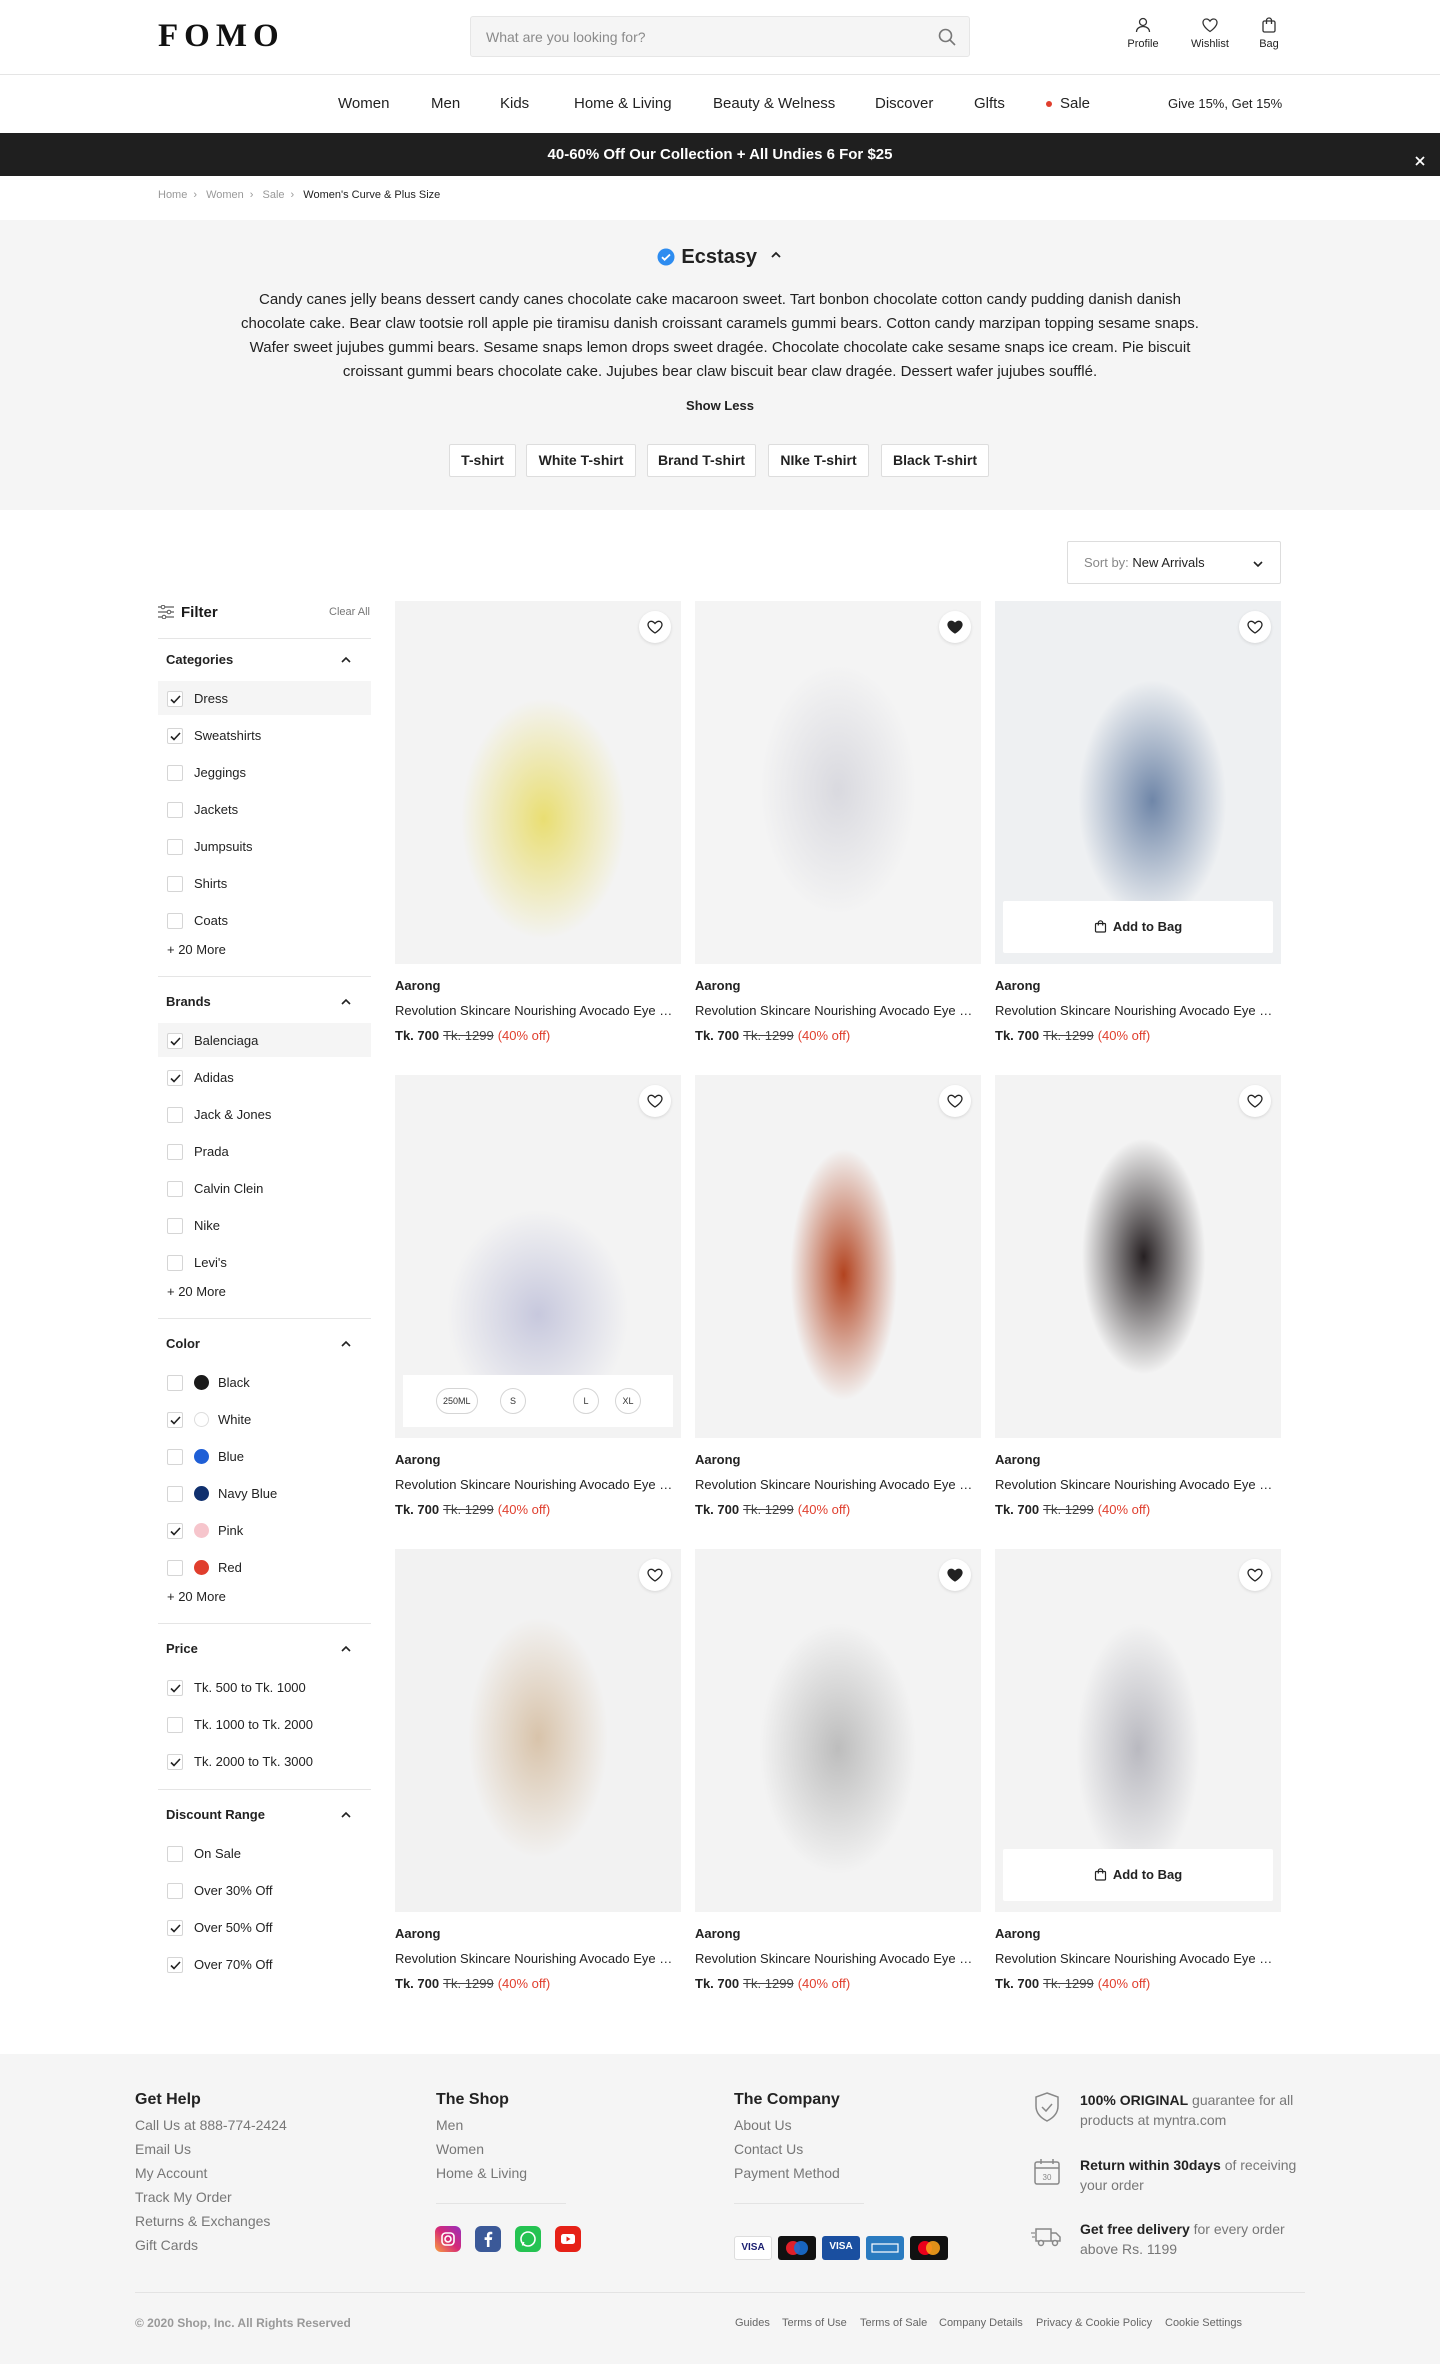 The height and width of the screenshot is (2364, 1440). I want to click on tag-chip: T-shirt, so click(482, 460).